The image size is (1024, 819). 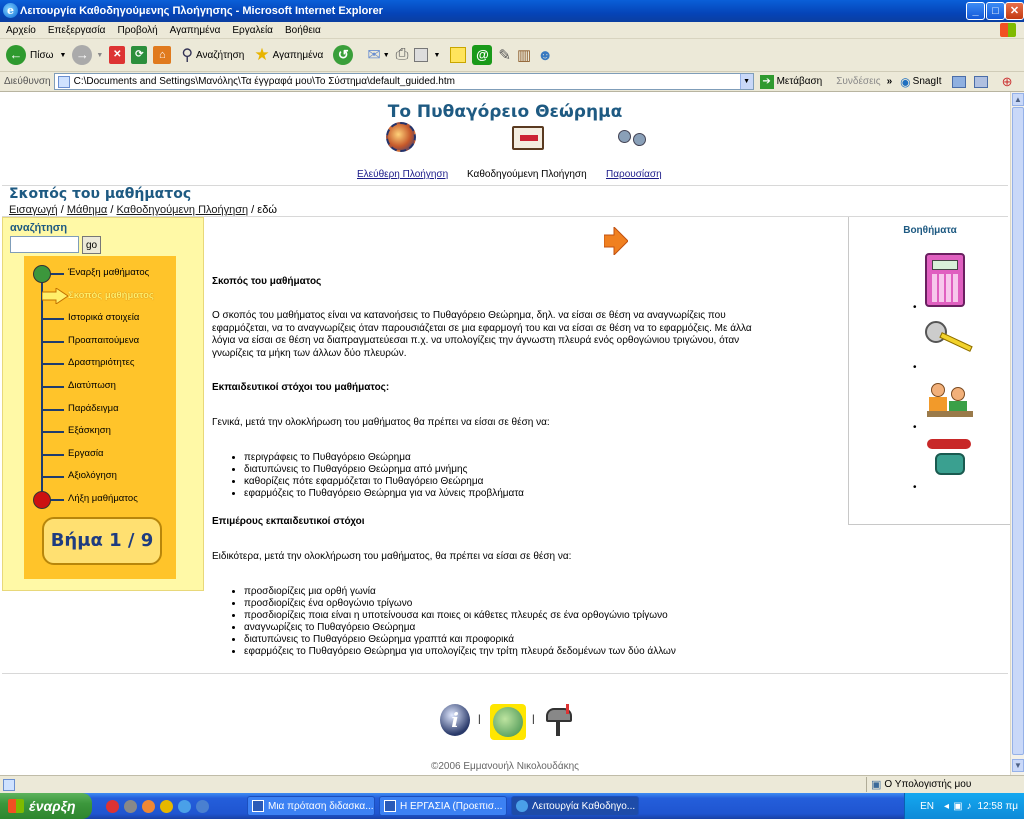 I want to click on print-button: ⎙, so click(x=402, y=55).